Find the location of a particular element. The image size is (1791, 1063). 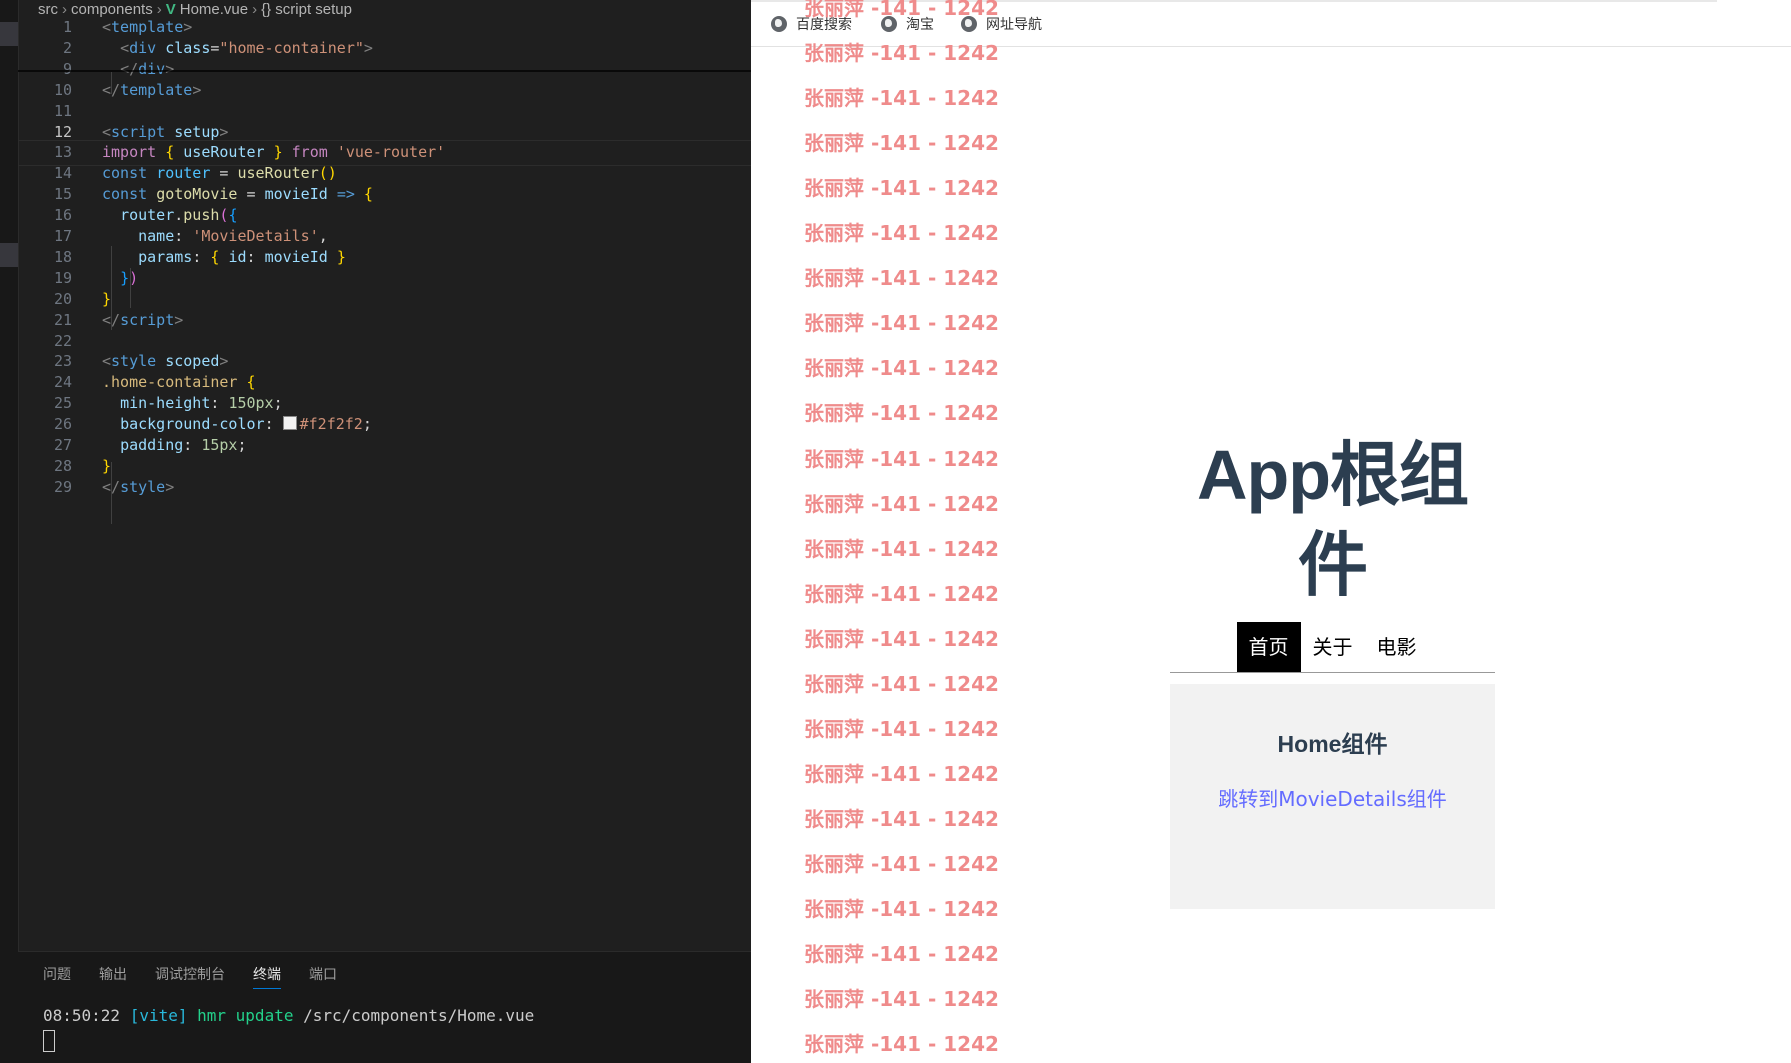

app-nav: 首页 关于 电影 is located at coordinates (1332, 647).